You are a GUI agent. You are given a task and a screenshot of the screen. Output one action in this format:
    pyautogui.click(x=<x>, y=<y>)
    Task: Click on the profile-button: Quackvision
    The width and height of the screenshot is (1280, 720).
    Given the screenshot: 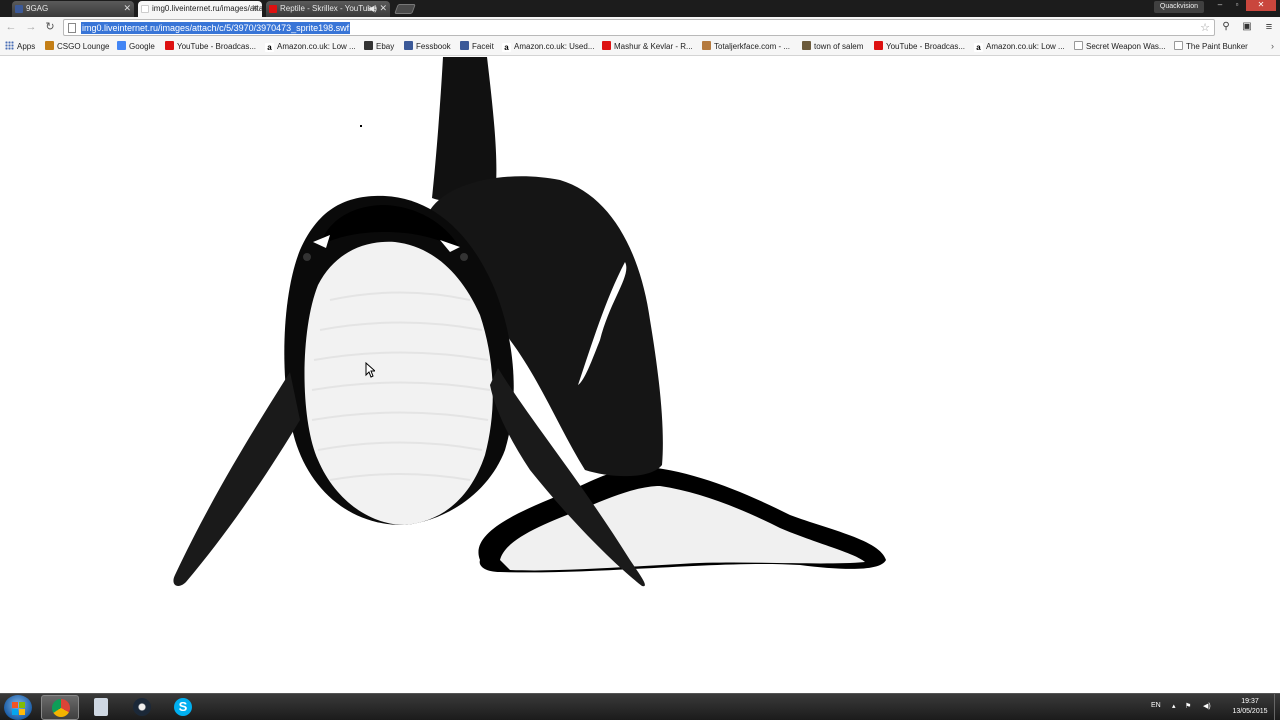 What is the action you would take?
    pyautogui.click(x=1179, y=7)
    